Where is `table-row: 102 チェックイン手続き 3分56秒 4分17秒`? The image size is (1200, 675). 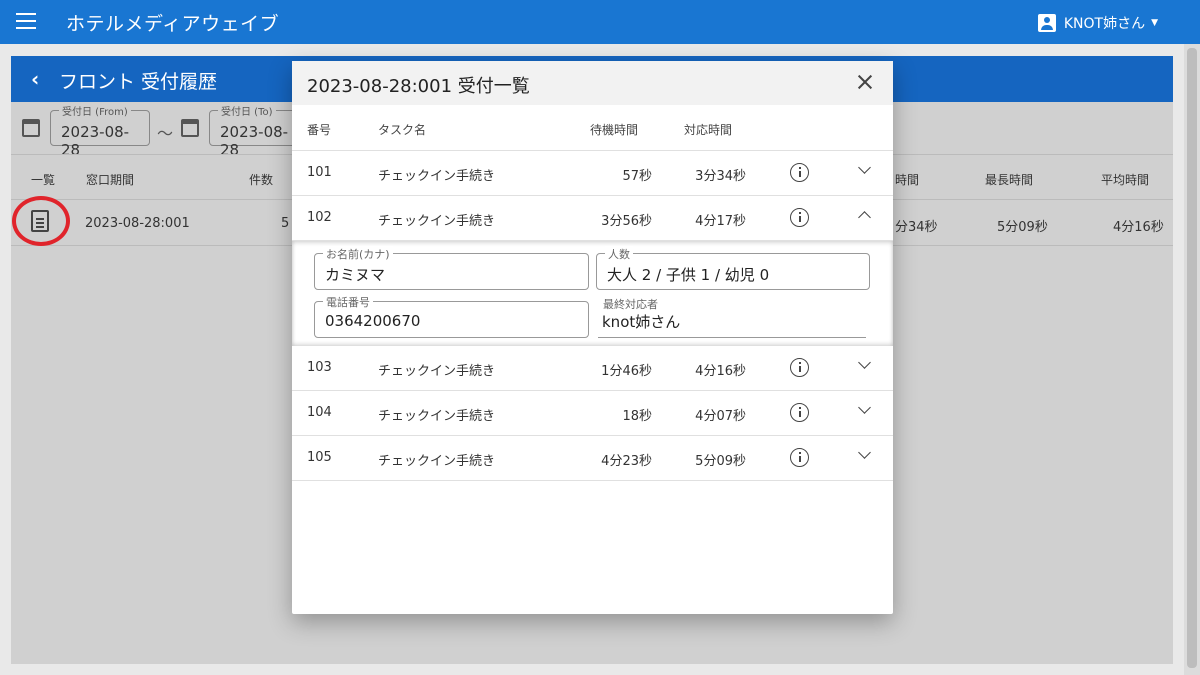 table-row: 102 チェックイン手続き 3分56秒 4分17秒 is located at coordinates (592, 218).